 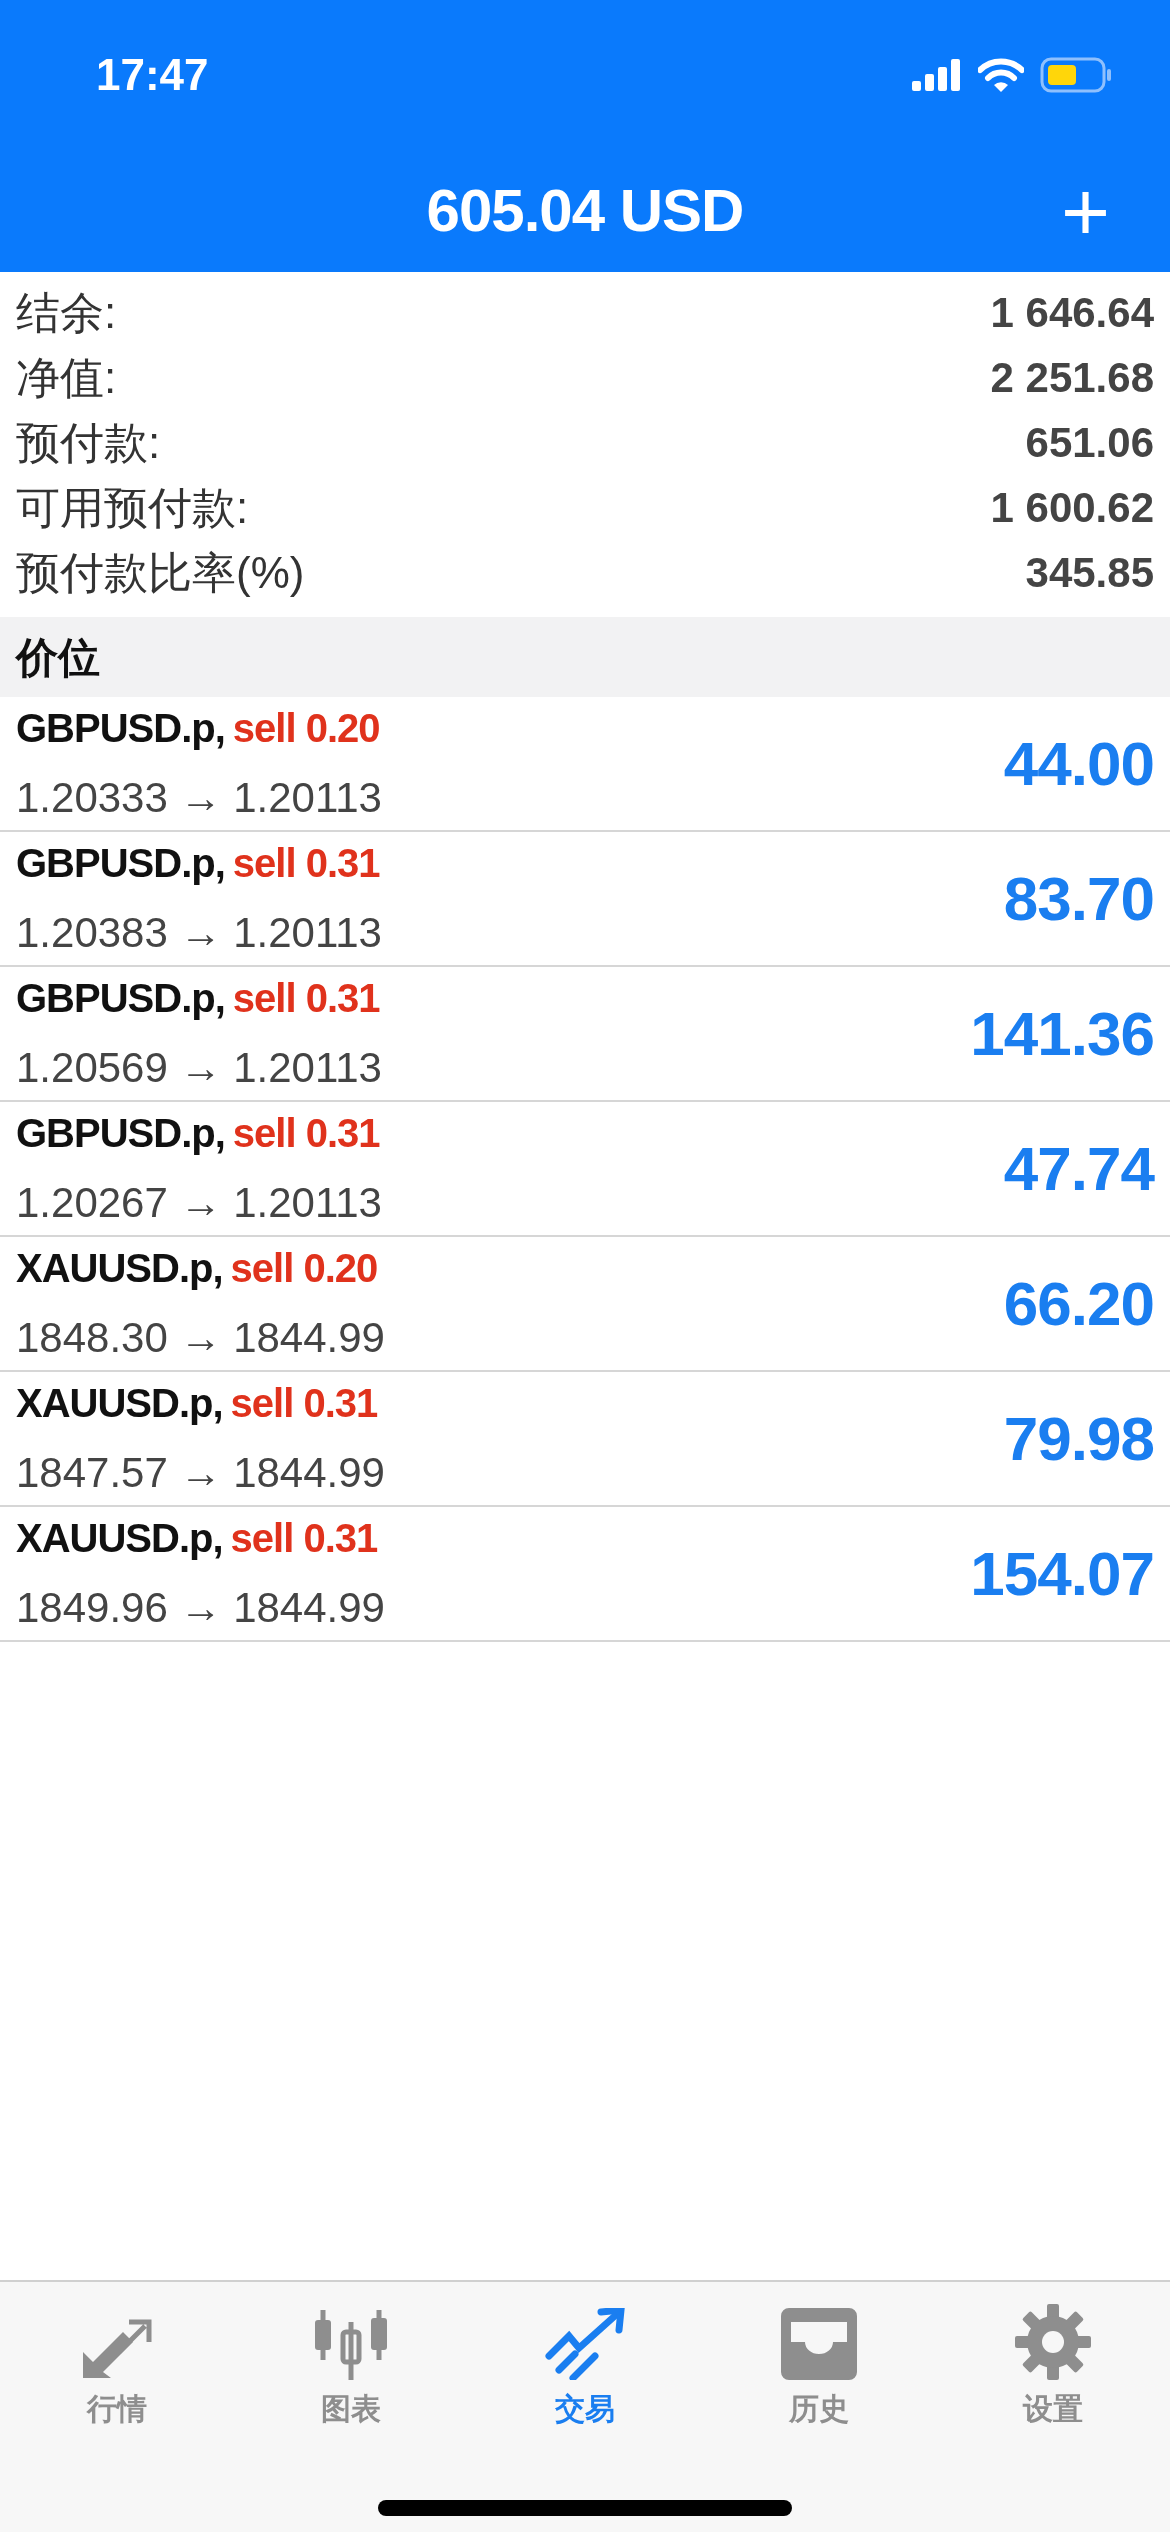 I want to click on candlestick-icon, so click(x=351, y=2344).